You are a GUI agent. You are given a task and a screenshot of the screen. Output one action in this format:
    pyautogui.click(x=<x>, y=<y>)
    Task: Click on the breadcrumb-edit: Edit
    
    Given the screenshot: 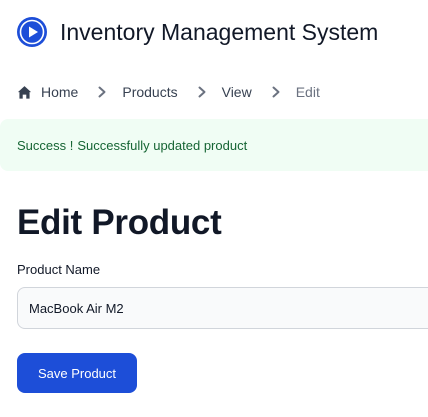 What is the action you would take?
    pyautogui.click(x=308, y=92)
    